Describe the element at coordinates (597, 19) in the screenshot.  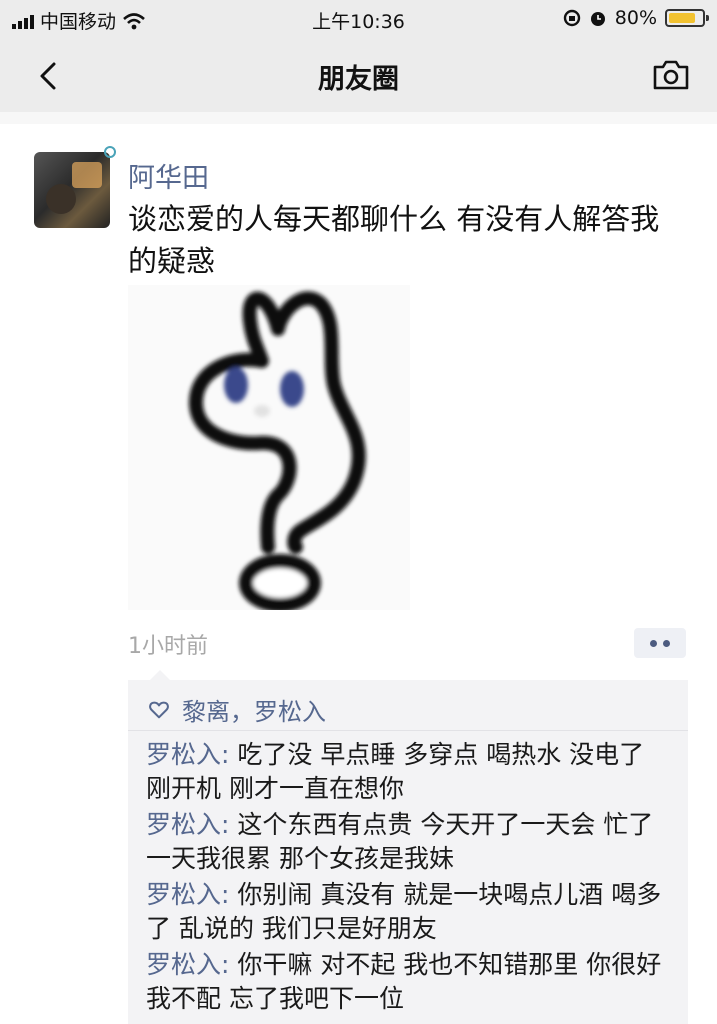
I see `alarm-icon` at that location.